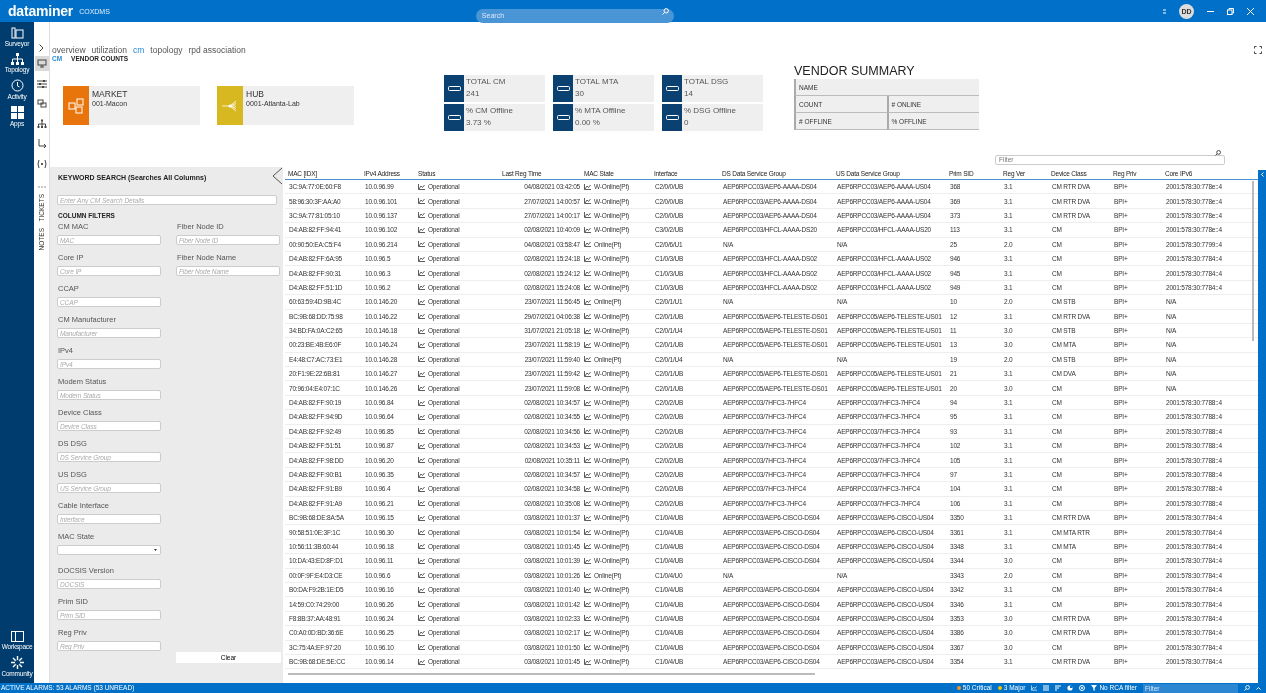 This screenshot has width=1266, height=693. Describe the element at coordinates (1262, 426) in the screenshot. I see `side-drawer-handle` at that location.